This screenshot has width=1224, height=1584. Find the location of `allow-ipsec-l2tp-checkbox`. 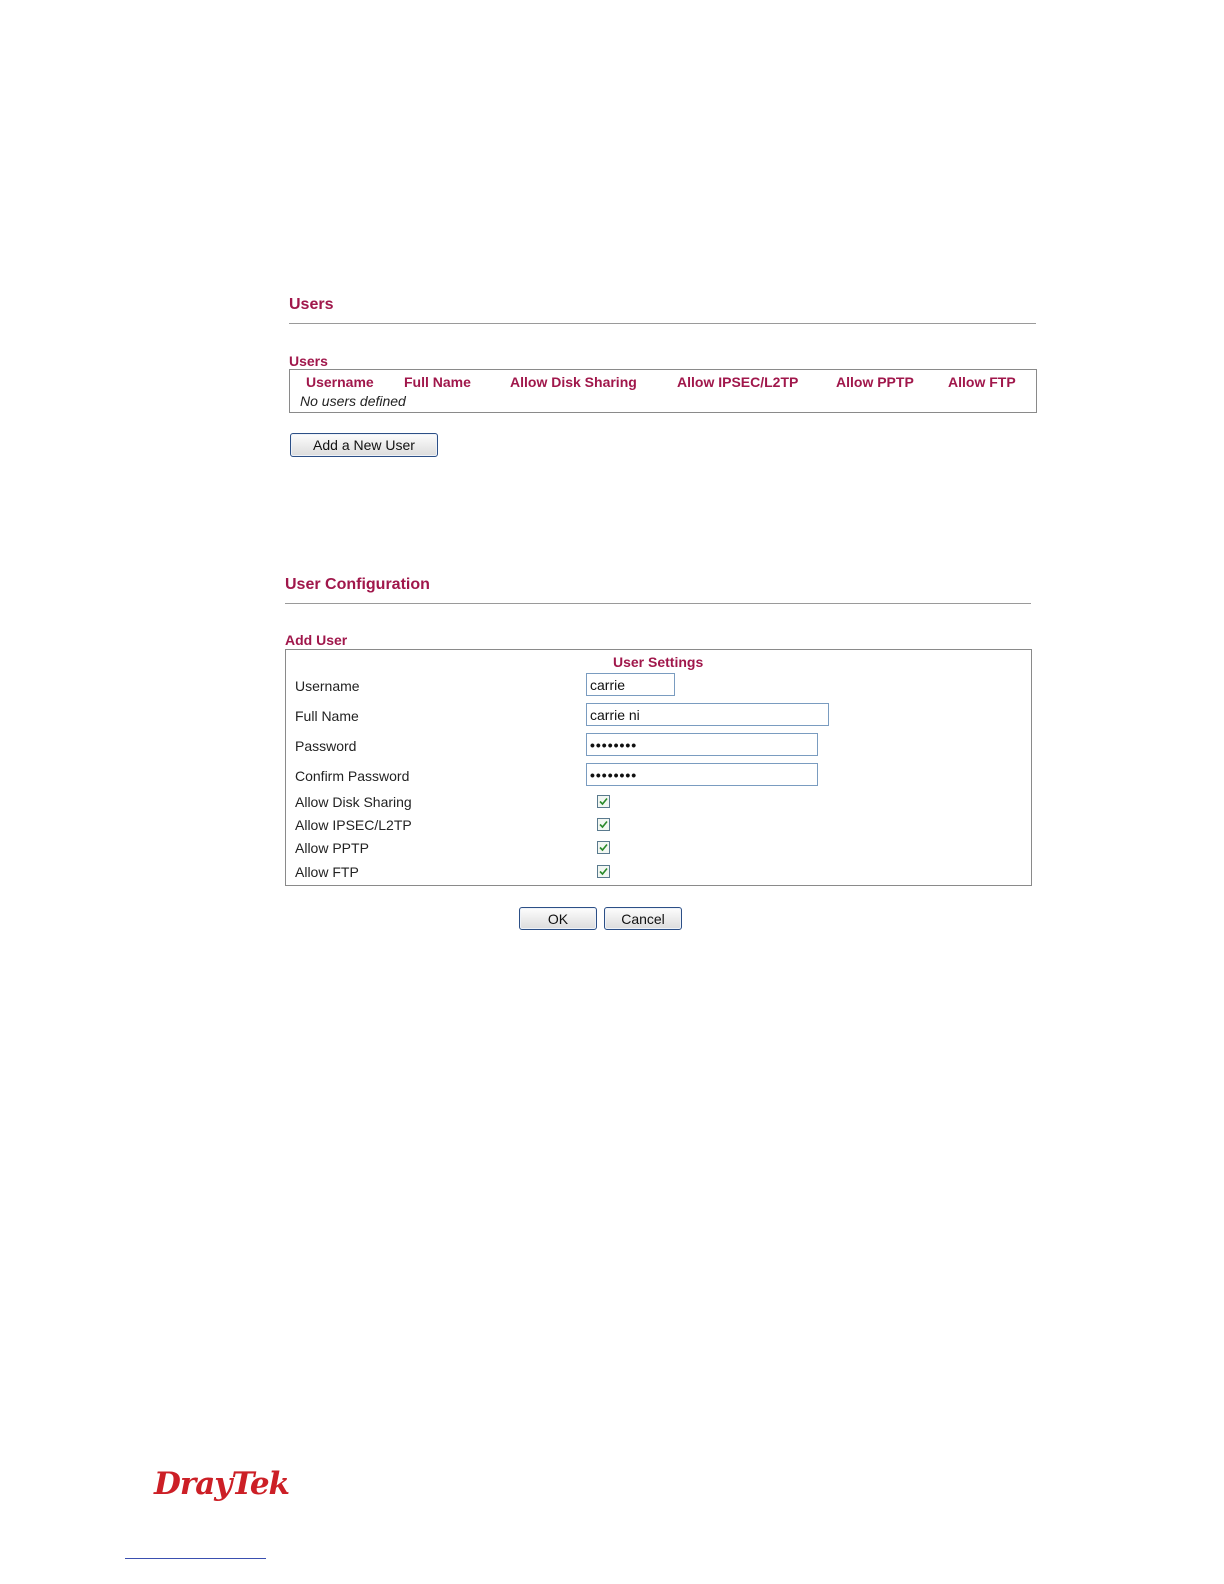

allow-ipsec-l2tp-checkbox is located at coordinates (603, 824).